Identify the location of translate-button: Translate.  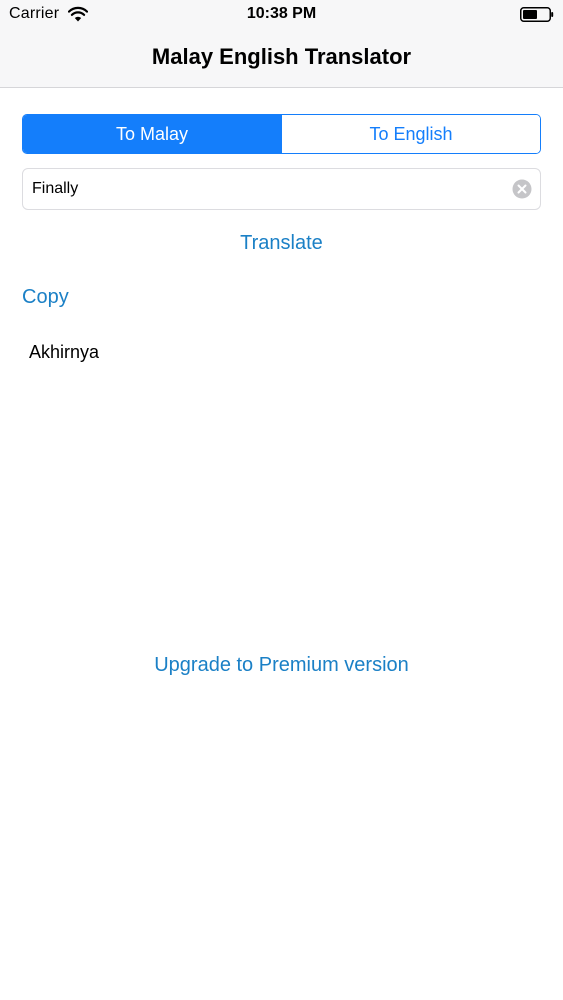
(281, 243).